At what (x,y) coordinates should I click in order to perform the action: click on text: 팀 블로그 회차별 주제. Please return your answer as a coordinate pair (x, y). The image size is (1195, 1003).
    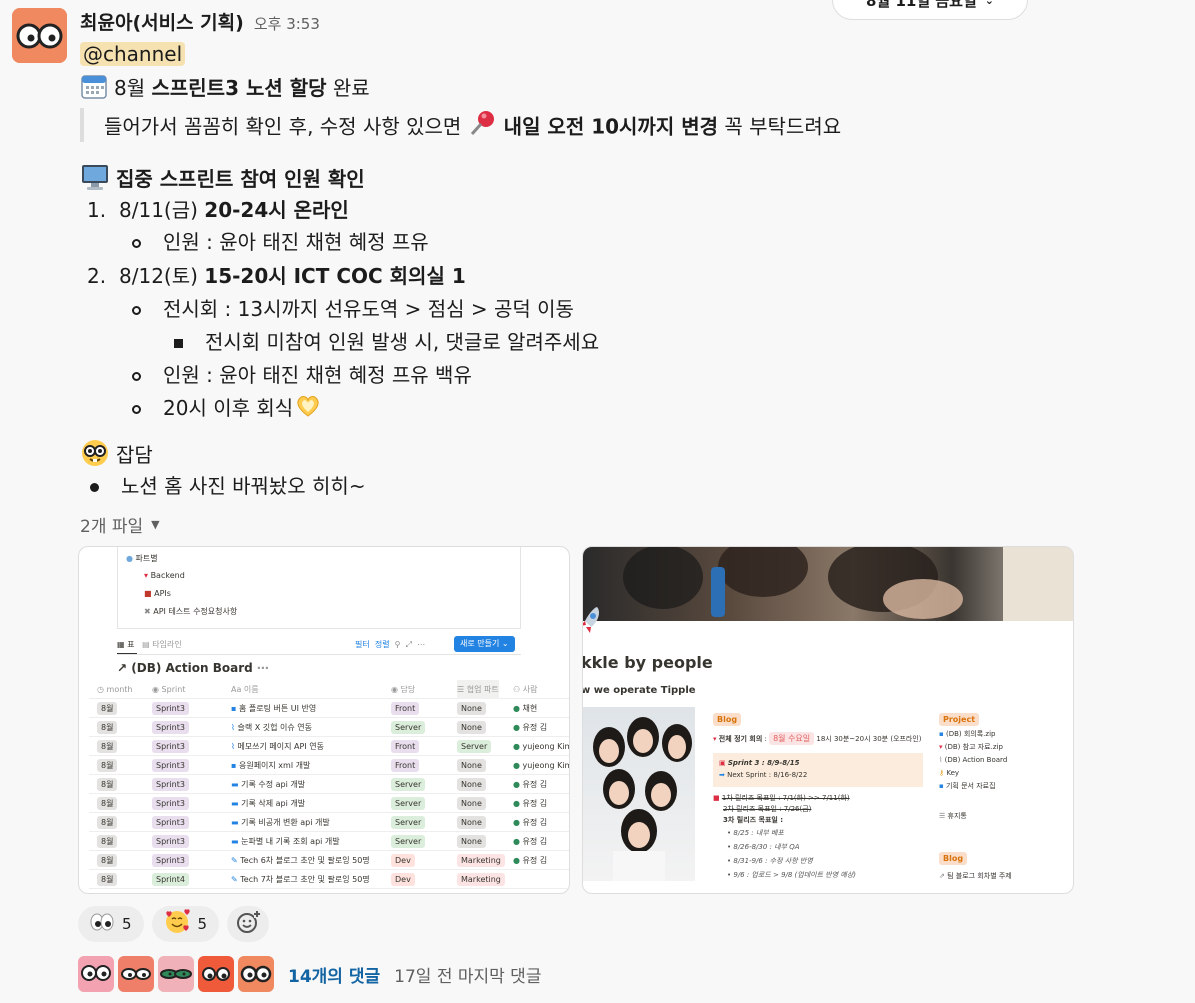
    Looking at the image, I should click on (979, 876).